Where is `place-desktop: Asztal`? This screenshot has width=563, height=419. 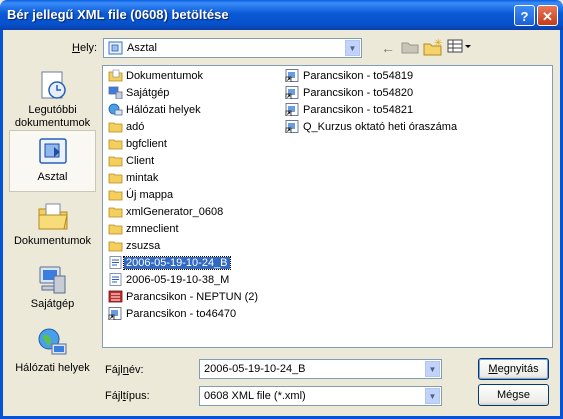
place-desktop: Asztal is located at coordinates (52, 161).